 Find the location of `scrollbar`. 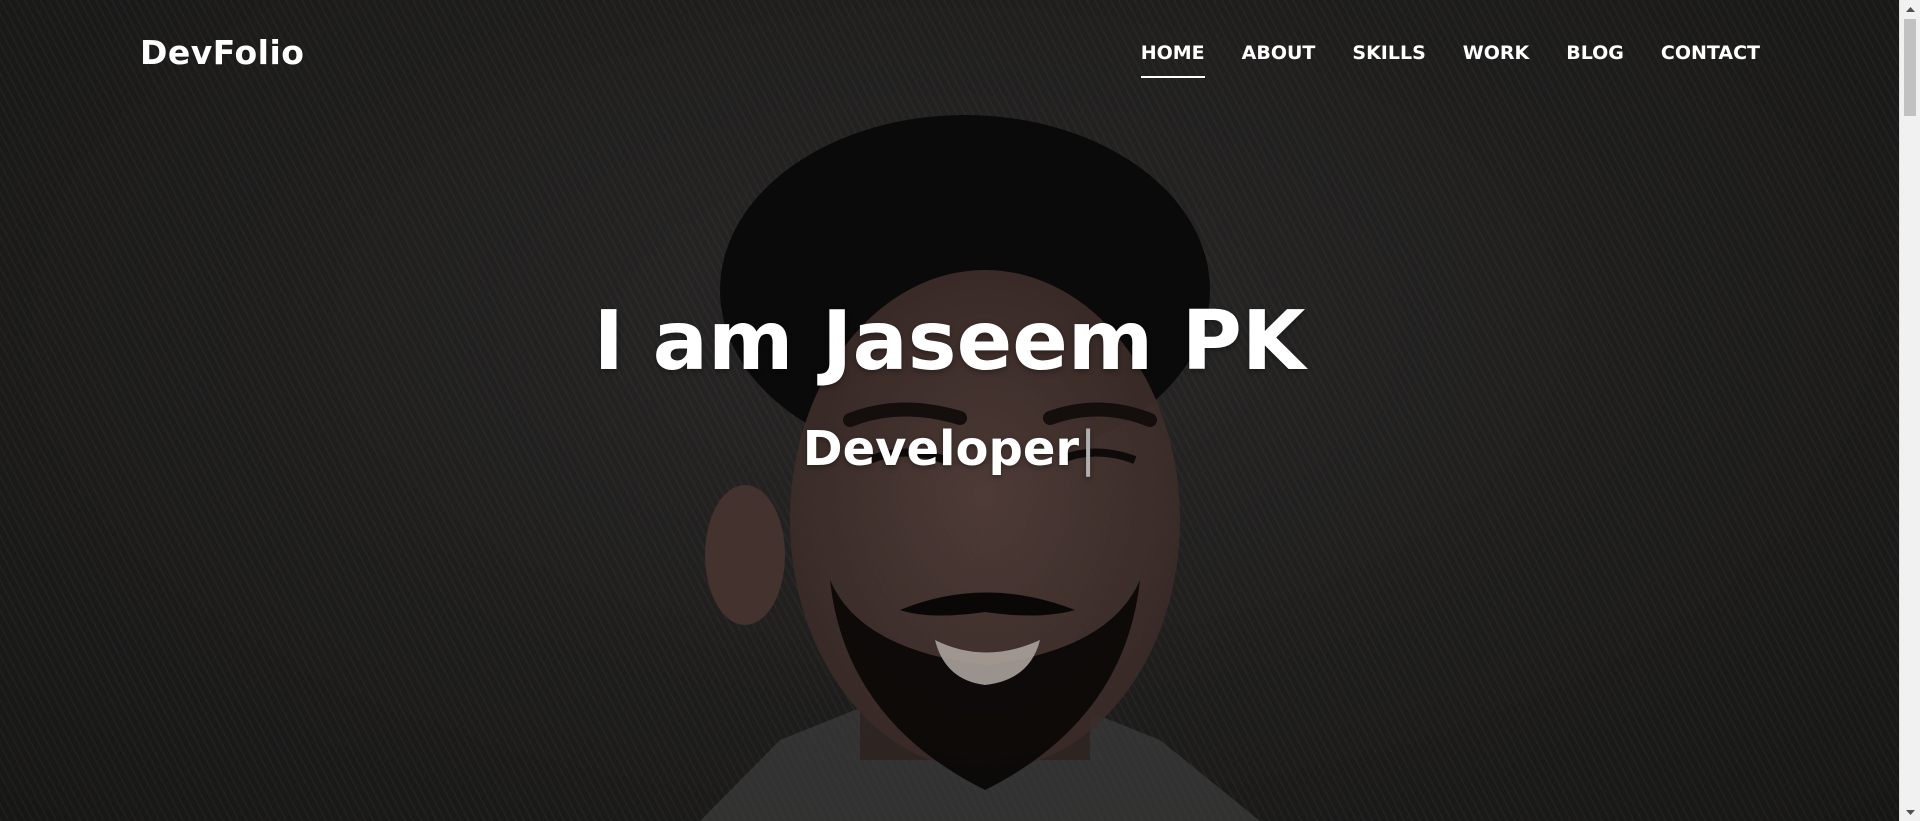

scrollbar is located at coordinates (1909, 410).